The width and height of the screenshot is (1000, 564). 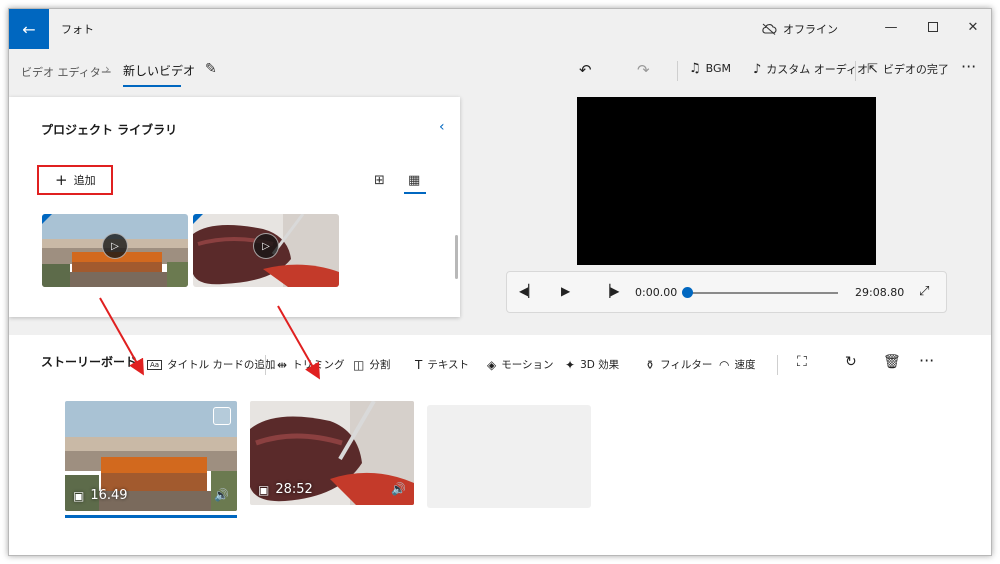 I want to click on redo-icon: ↷, so click(x=643, y=70).